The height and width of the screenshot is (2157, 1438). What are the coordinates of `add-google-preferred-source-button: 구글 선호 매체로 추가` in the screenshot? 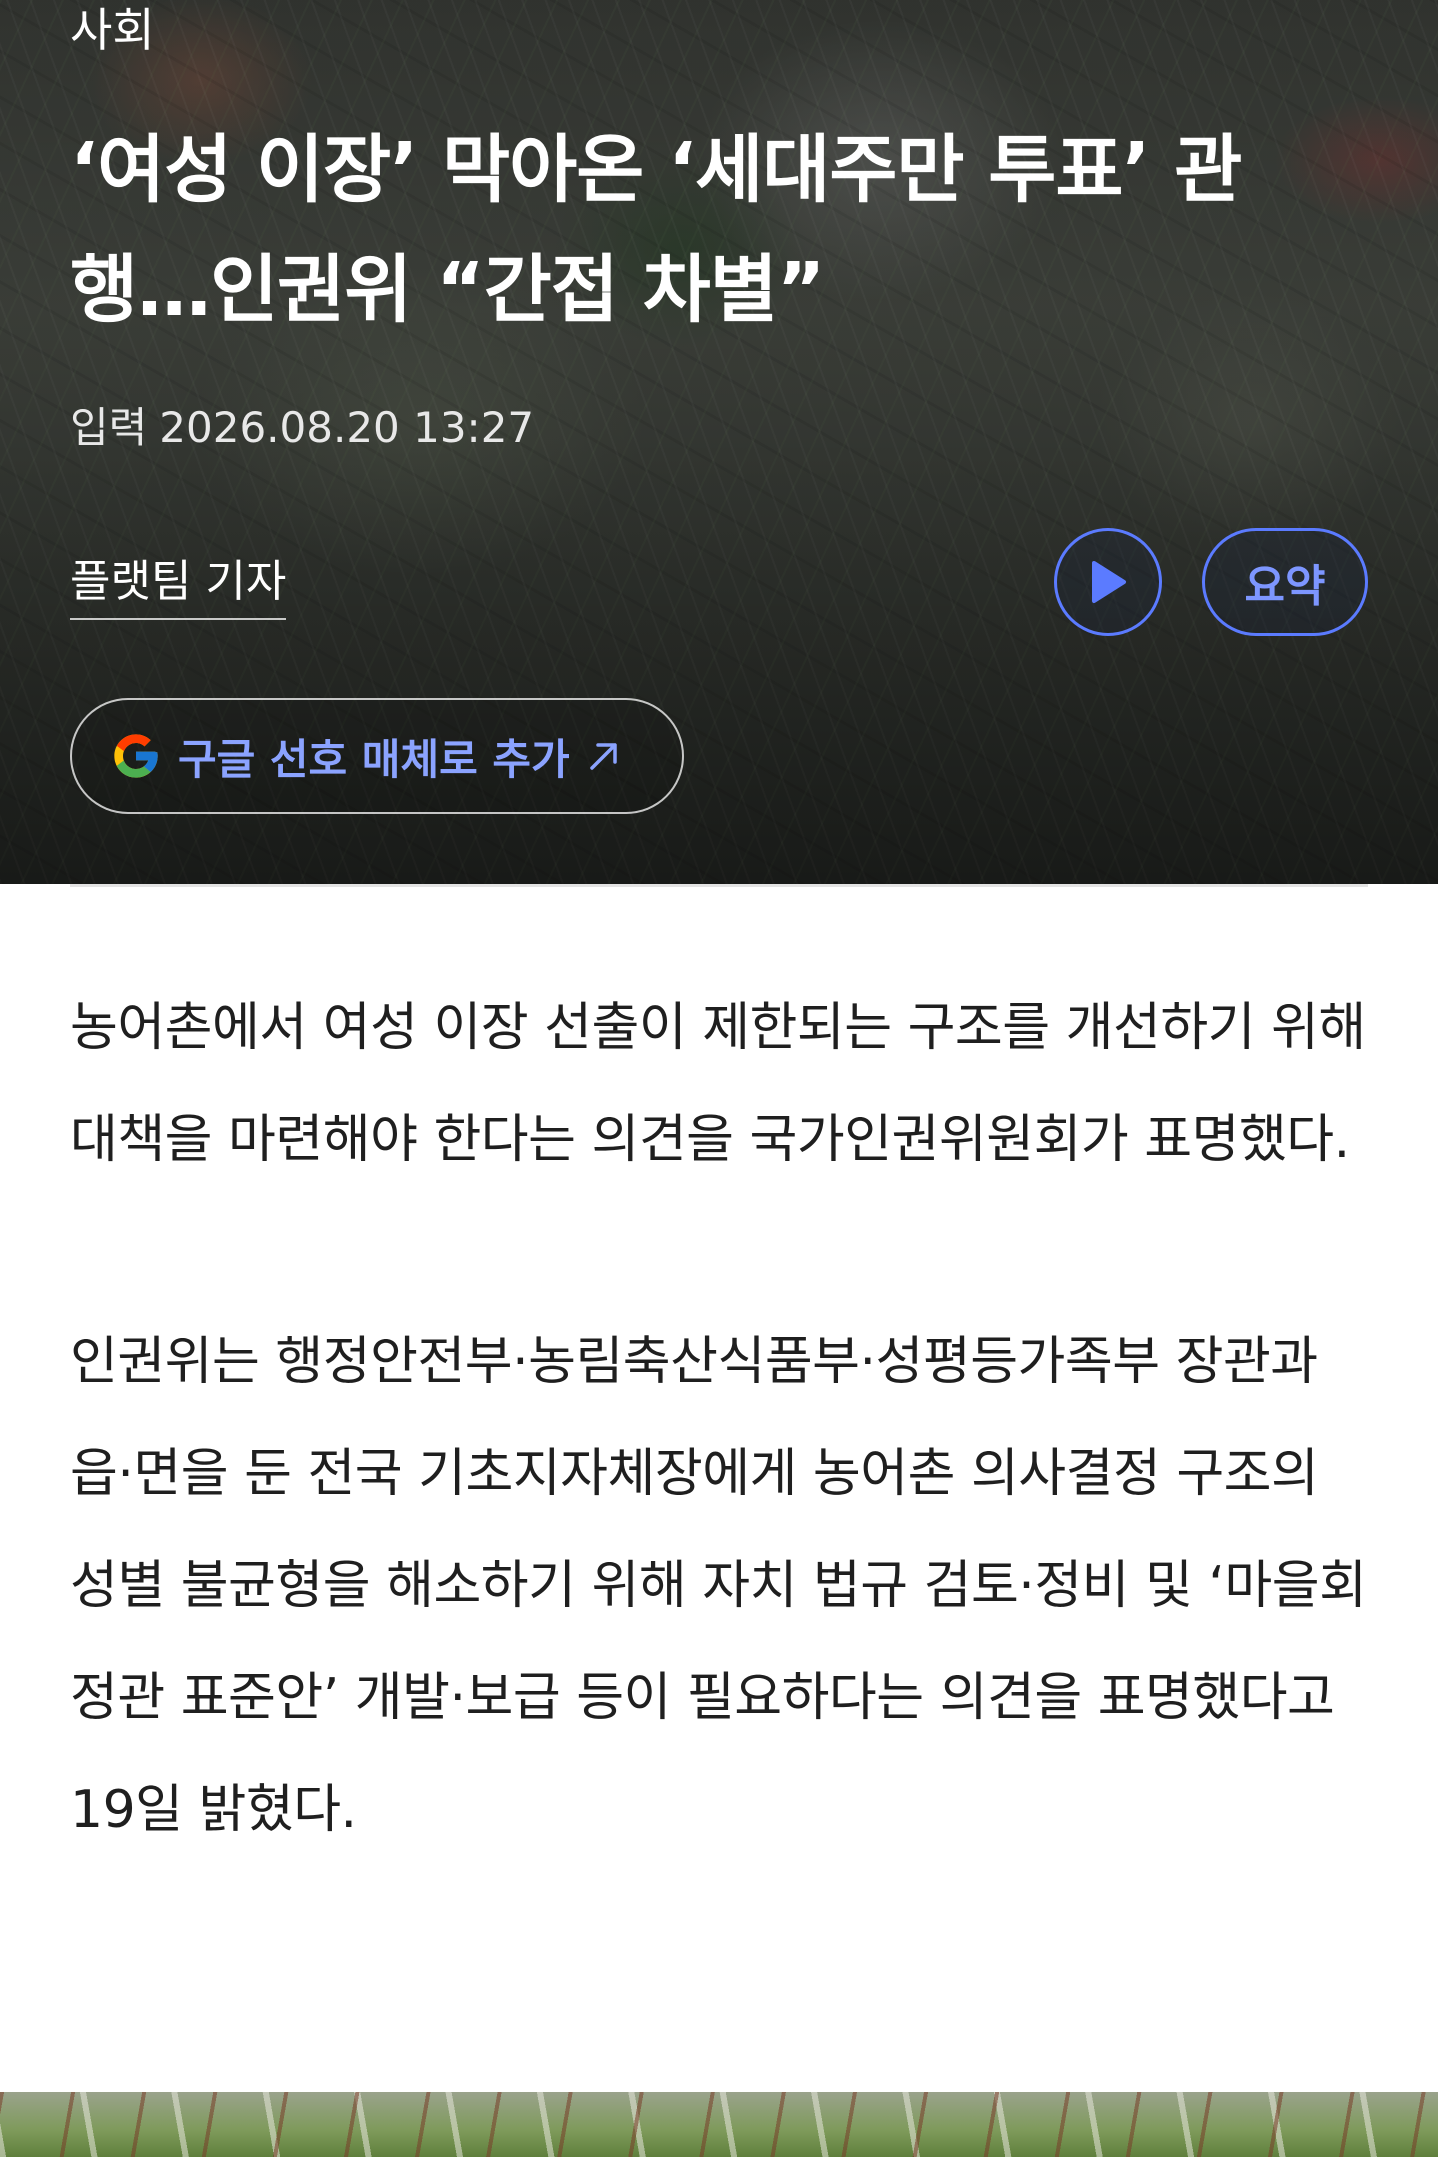 It's located at (377, 756).